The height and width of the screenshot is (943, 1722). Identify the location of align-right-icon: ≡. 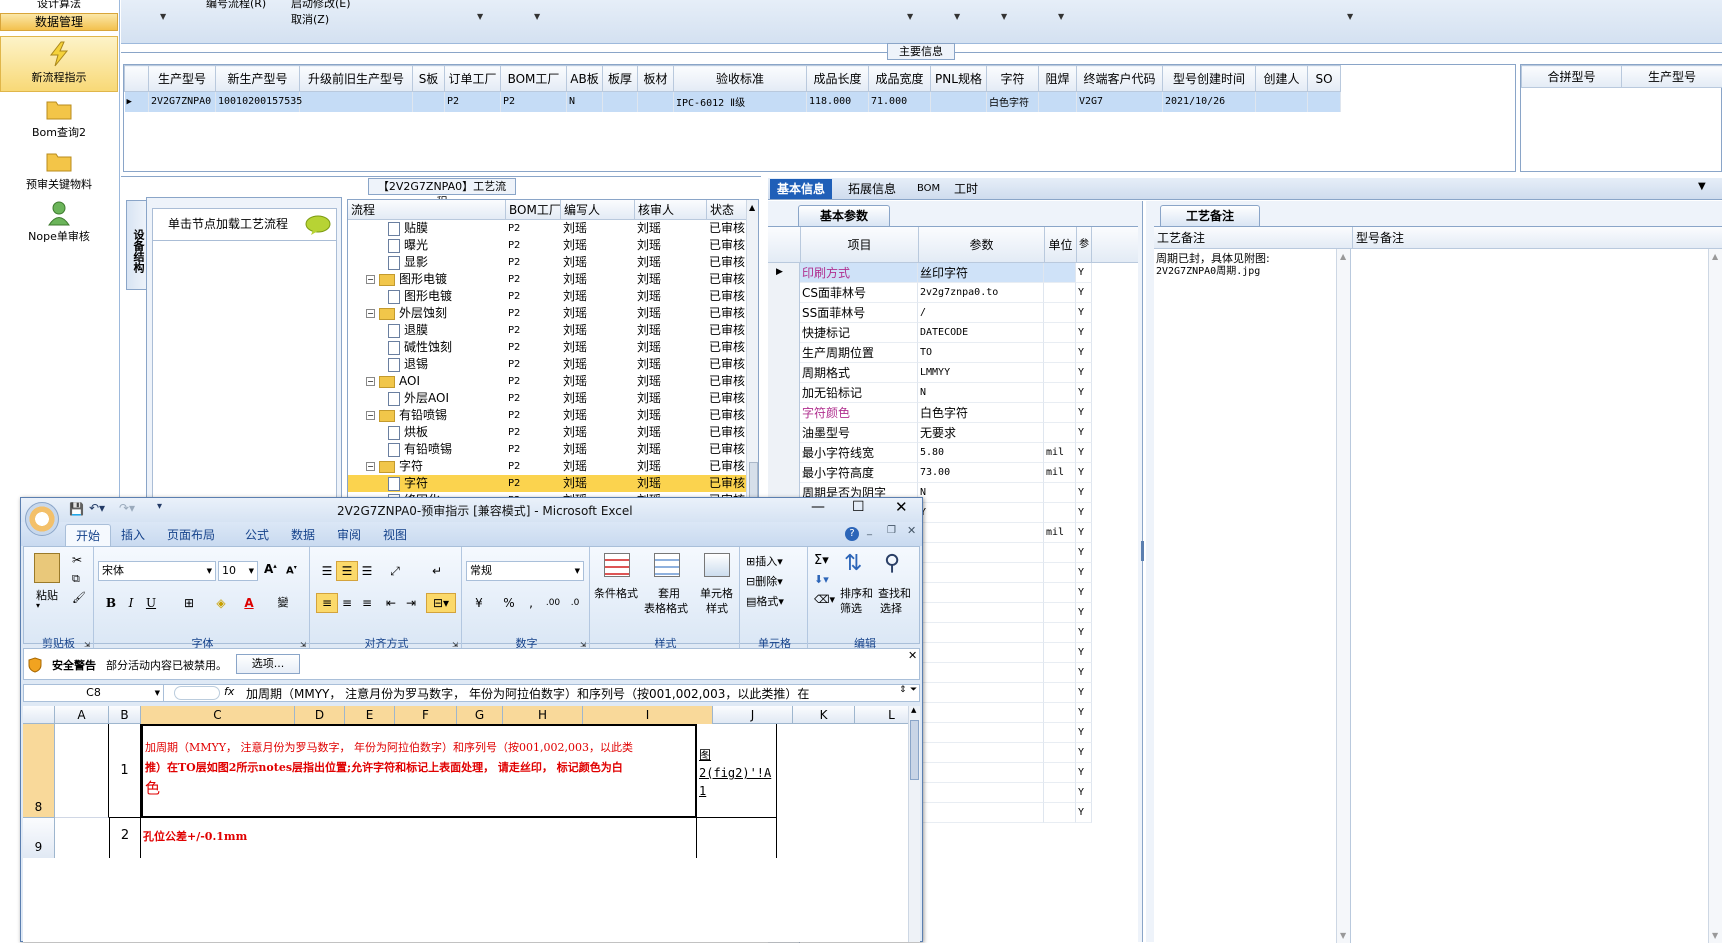
(367, 603).